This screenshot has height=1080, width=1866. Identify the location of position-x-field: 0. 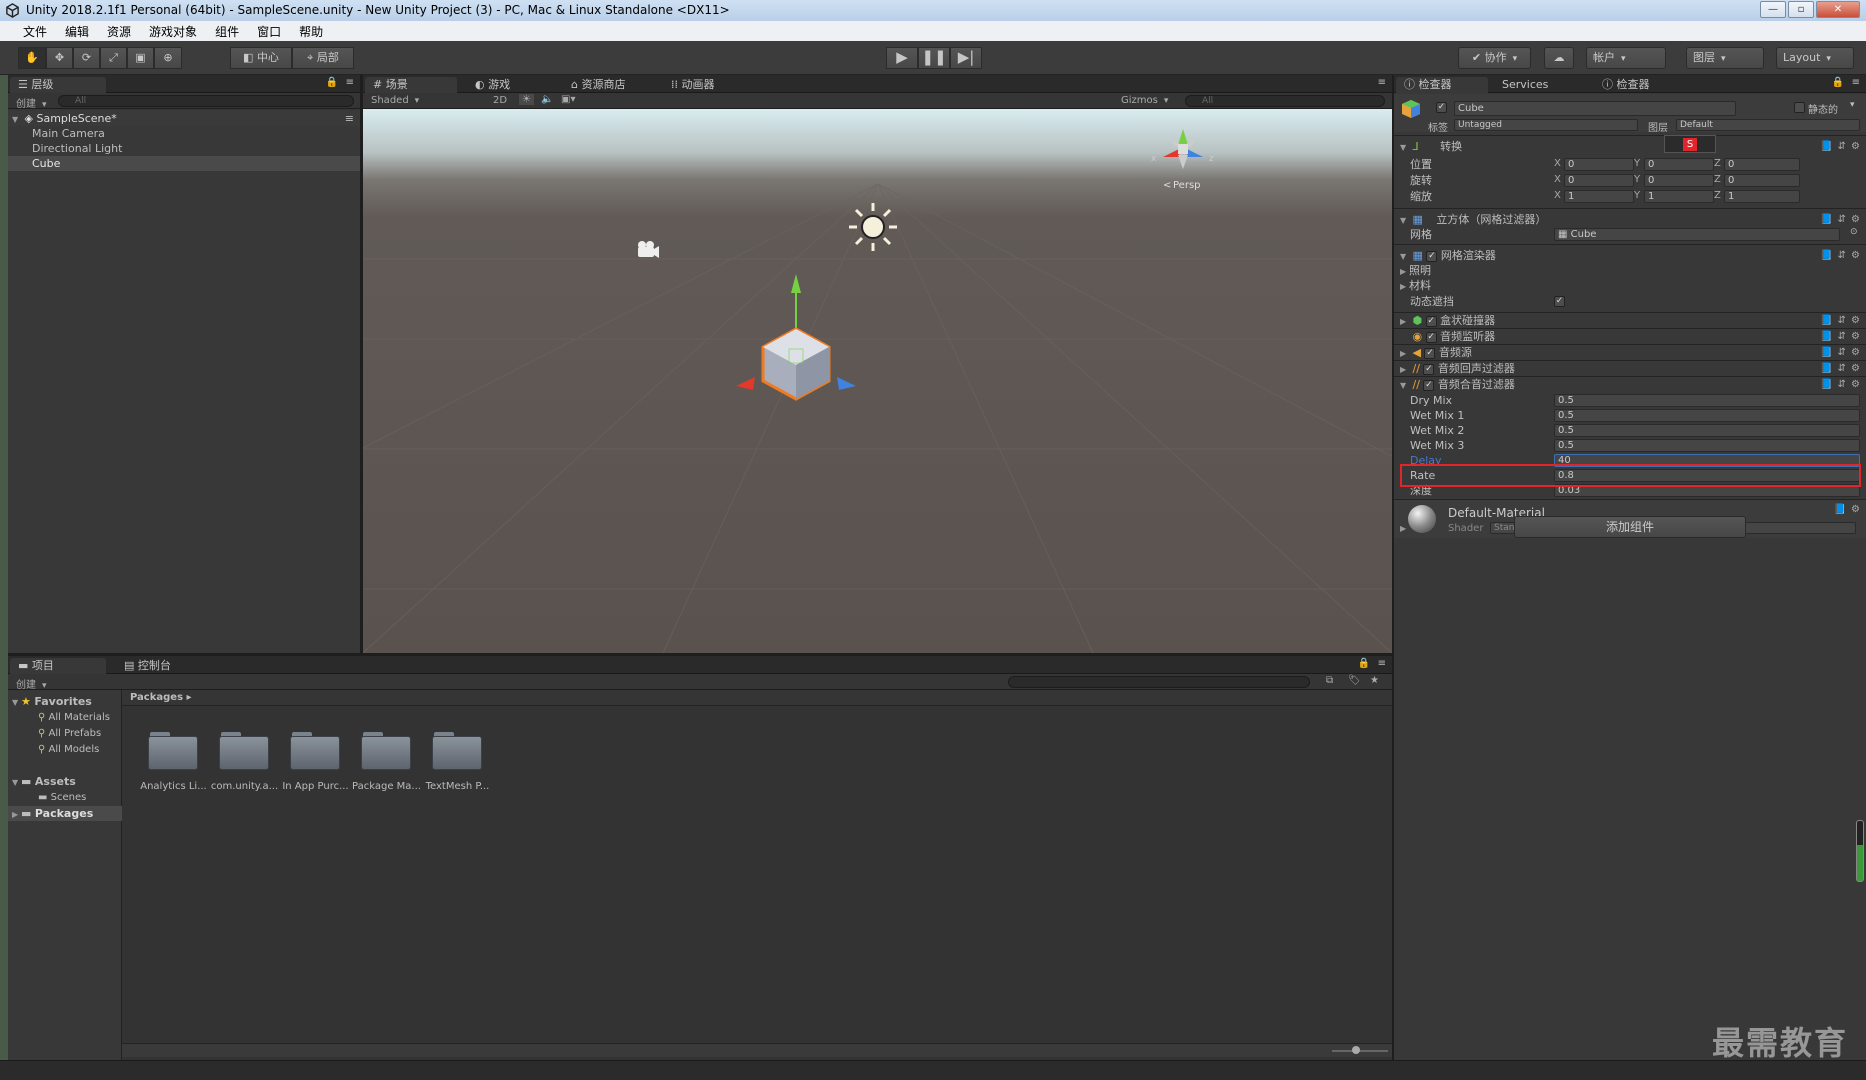
(1599, 164).